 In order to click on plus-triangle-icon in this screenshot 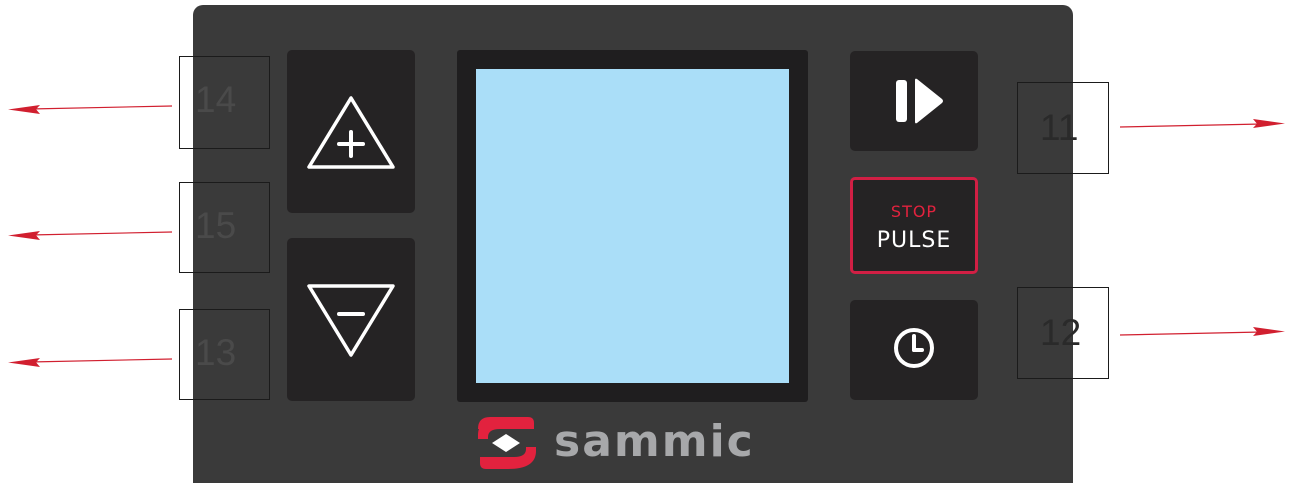, I will do `click(351, 132)`.